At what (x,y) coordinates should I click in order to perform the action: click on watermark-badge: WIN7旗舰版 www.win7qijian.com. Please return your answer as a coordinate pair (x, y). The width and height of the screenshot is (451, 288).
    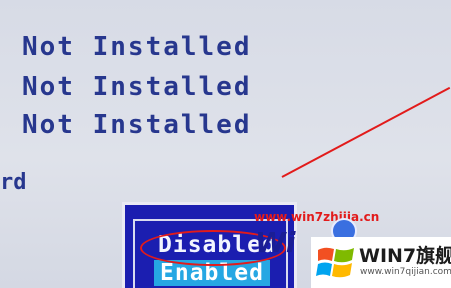
    Looking at the image, I should click on (381, 262).